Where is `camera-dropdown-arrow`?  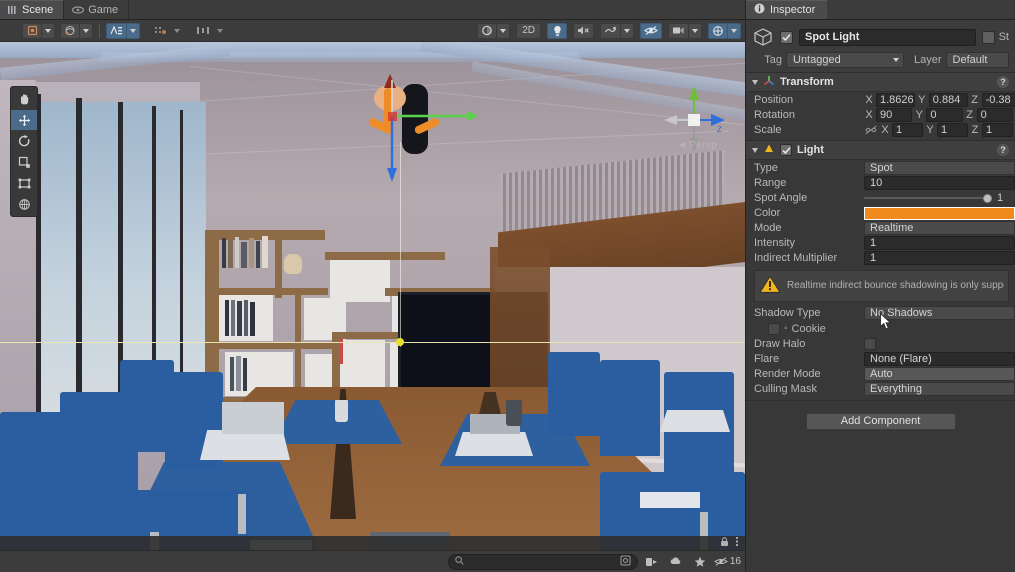 camera-dropdown-arrow is located at coordinates (695, 30).